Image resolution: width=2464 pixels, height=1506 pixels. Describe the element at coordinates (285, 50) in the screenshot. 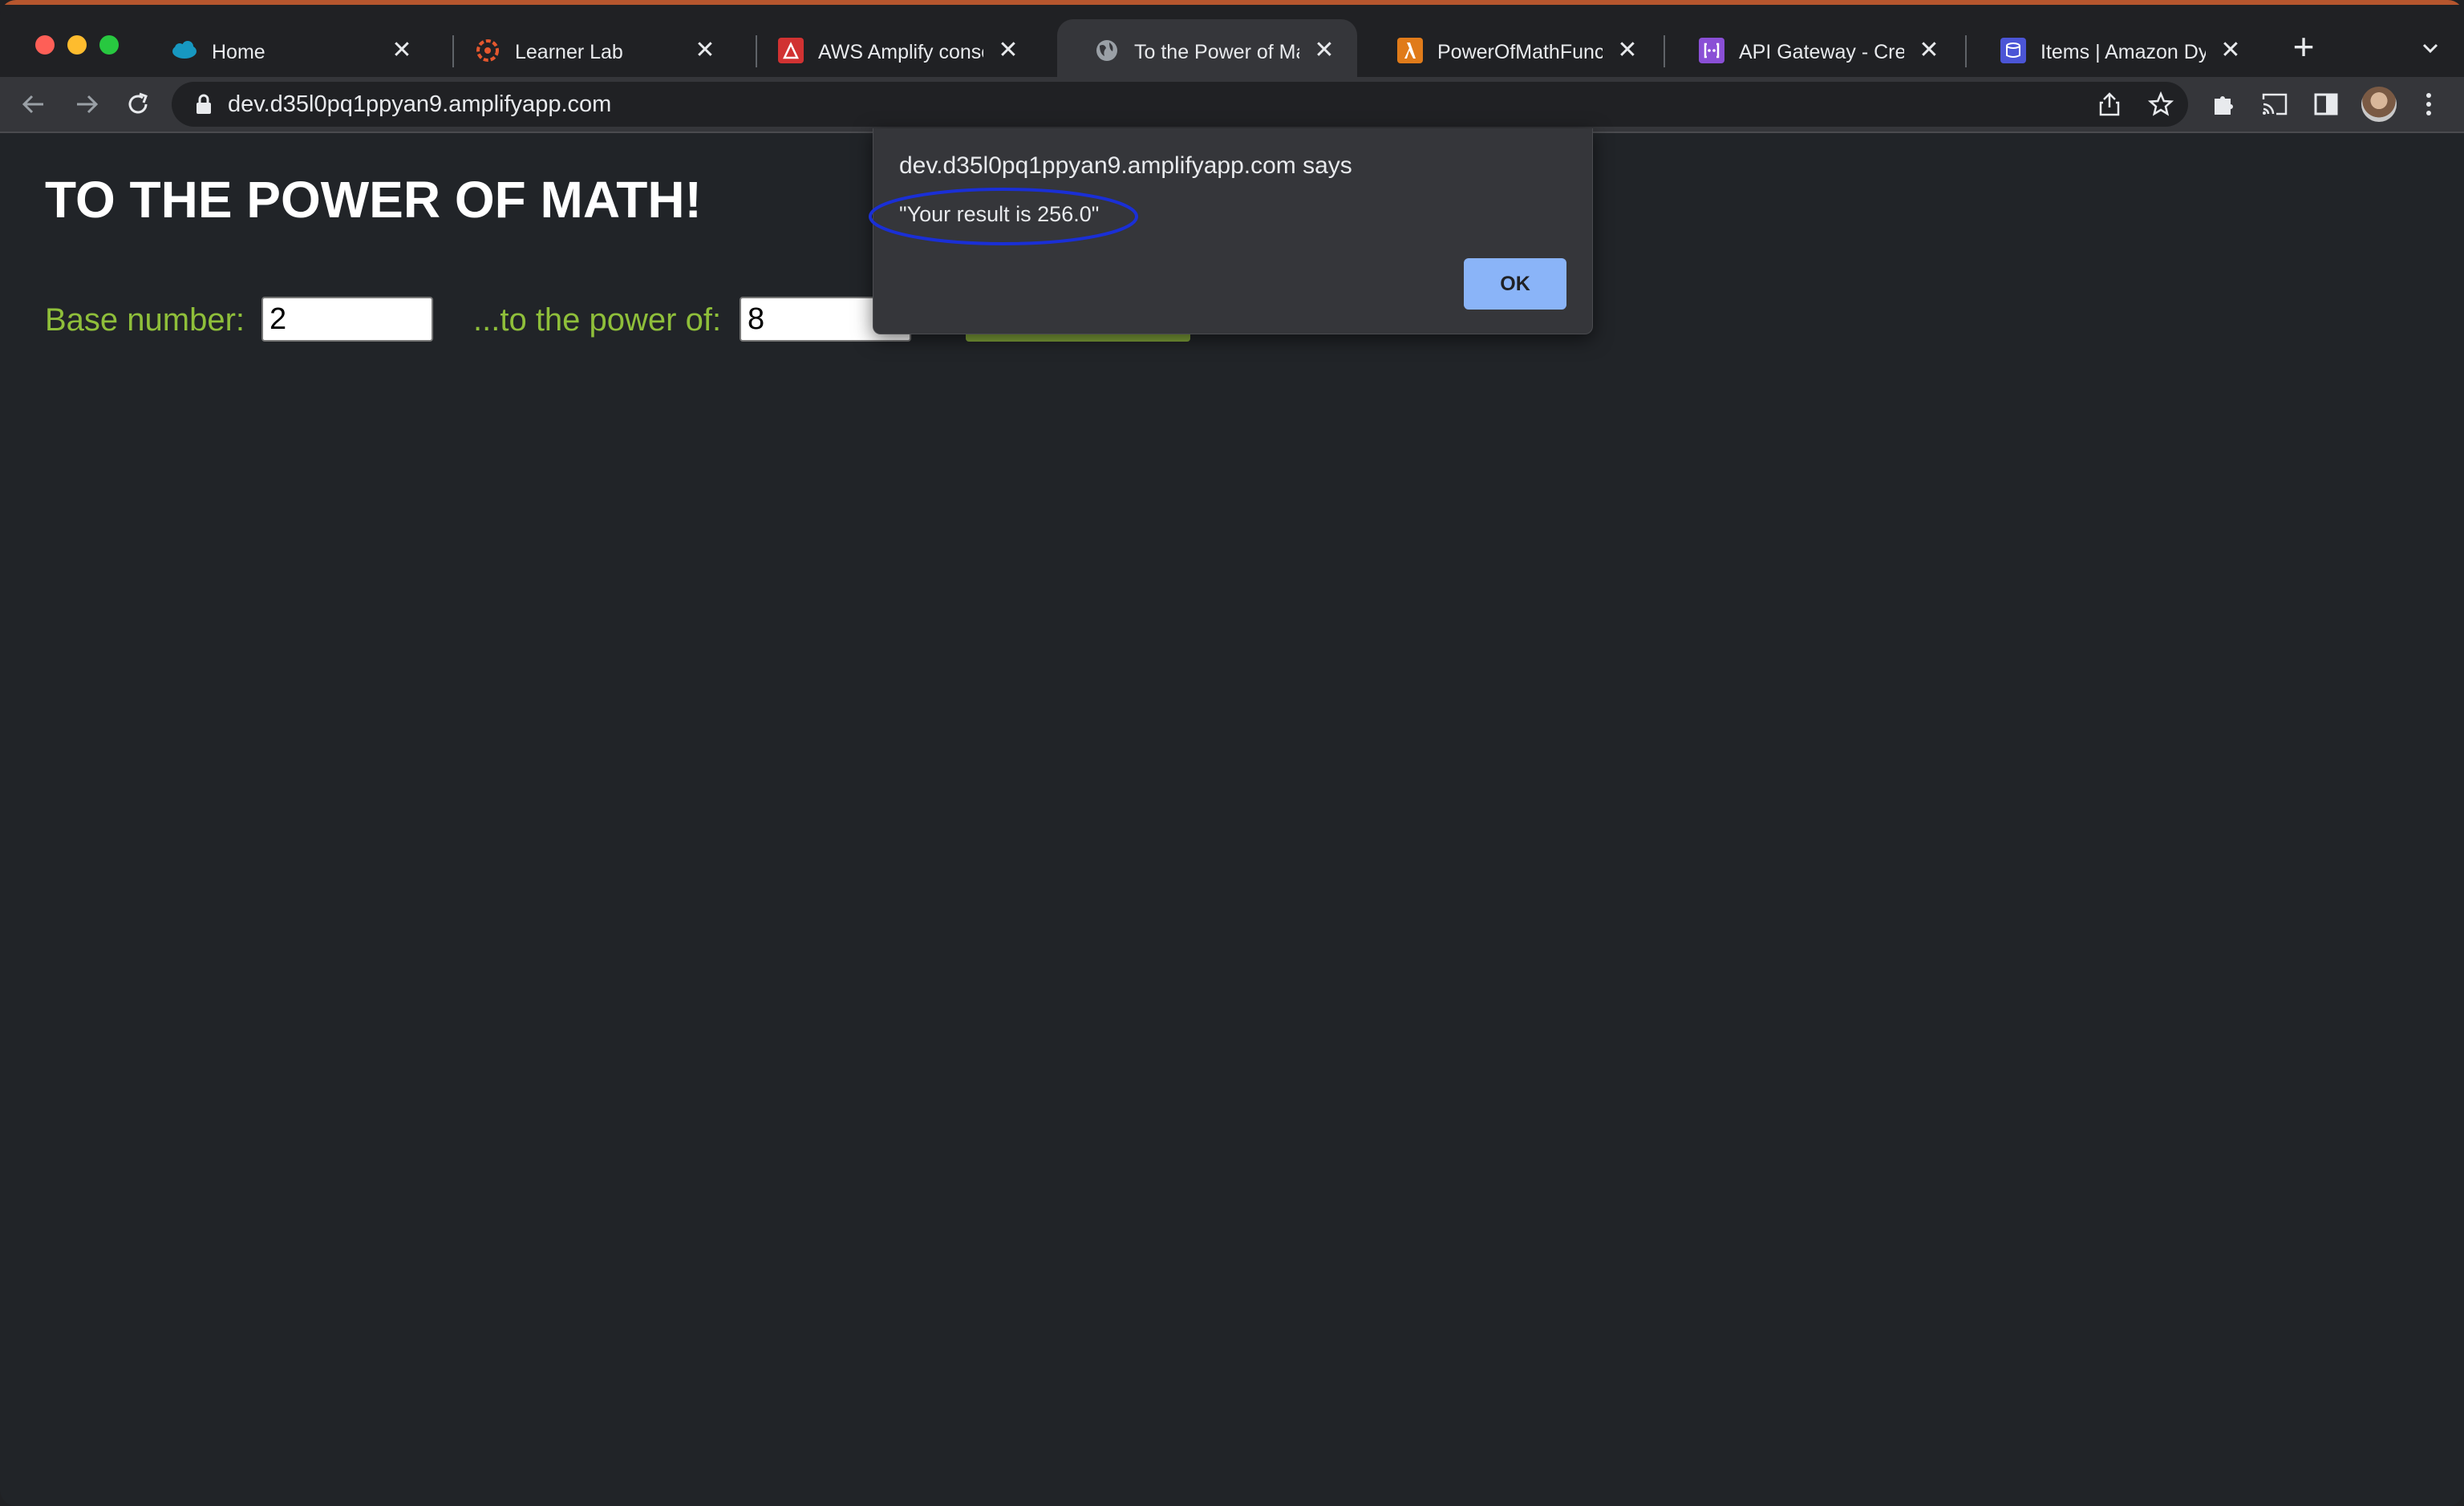

I see `tab-home: Home ✕` at that location.